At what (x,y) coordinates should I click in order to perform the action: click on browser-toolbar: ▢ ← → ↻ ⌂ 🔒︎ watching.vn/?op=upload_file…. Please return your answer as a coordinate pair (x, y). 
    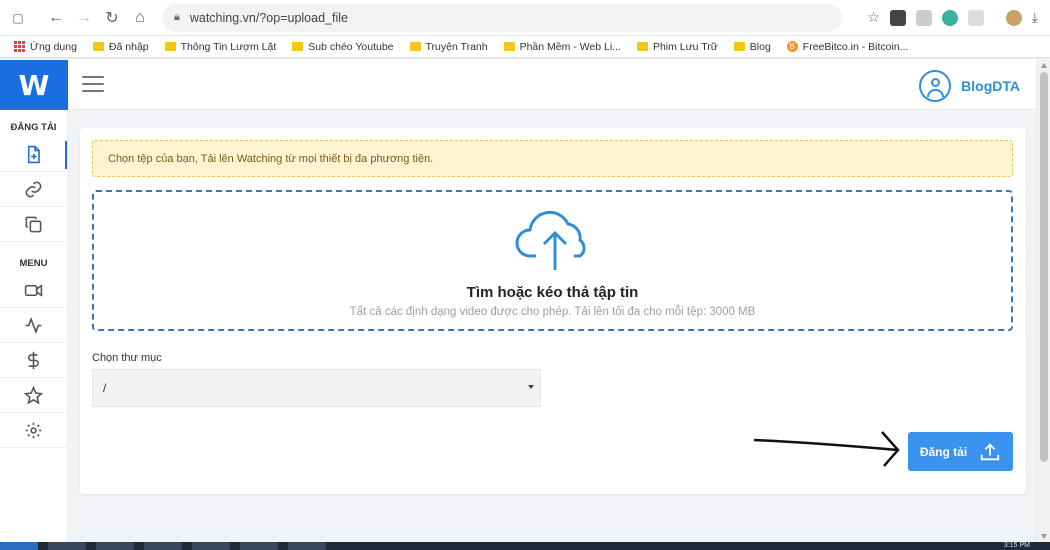
    Looking at the image, I should click on (525, 18).